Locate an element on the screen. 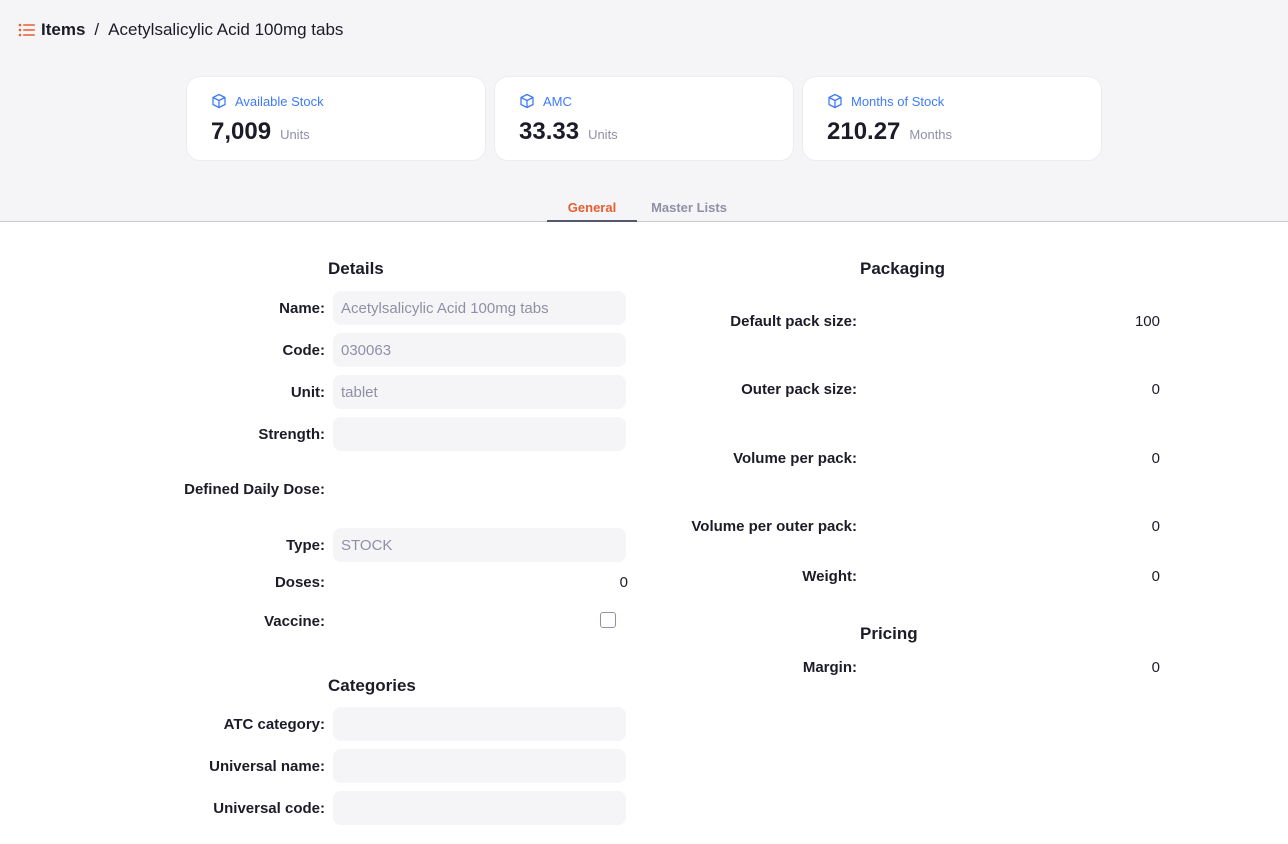 The height and width of the screenshot is (844, 1288). code-field is located at coordinates (479, 350).